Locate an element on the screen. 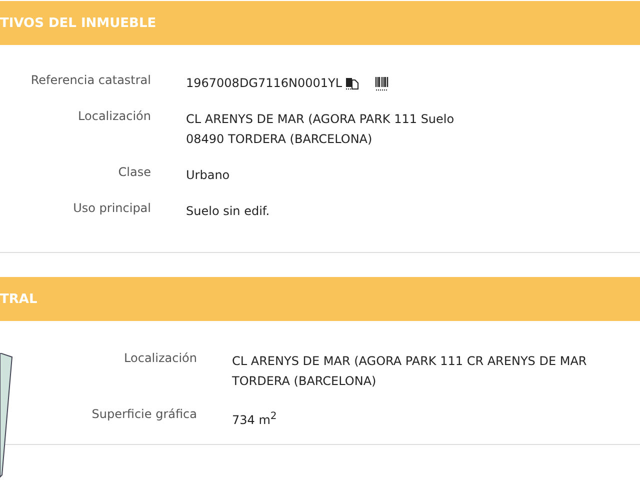  copy-icon is located at coordinates (352, 83).